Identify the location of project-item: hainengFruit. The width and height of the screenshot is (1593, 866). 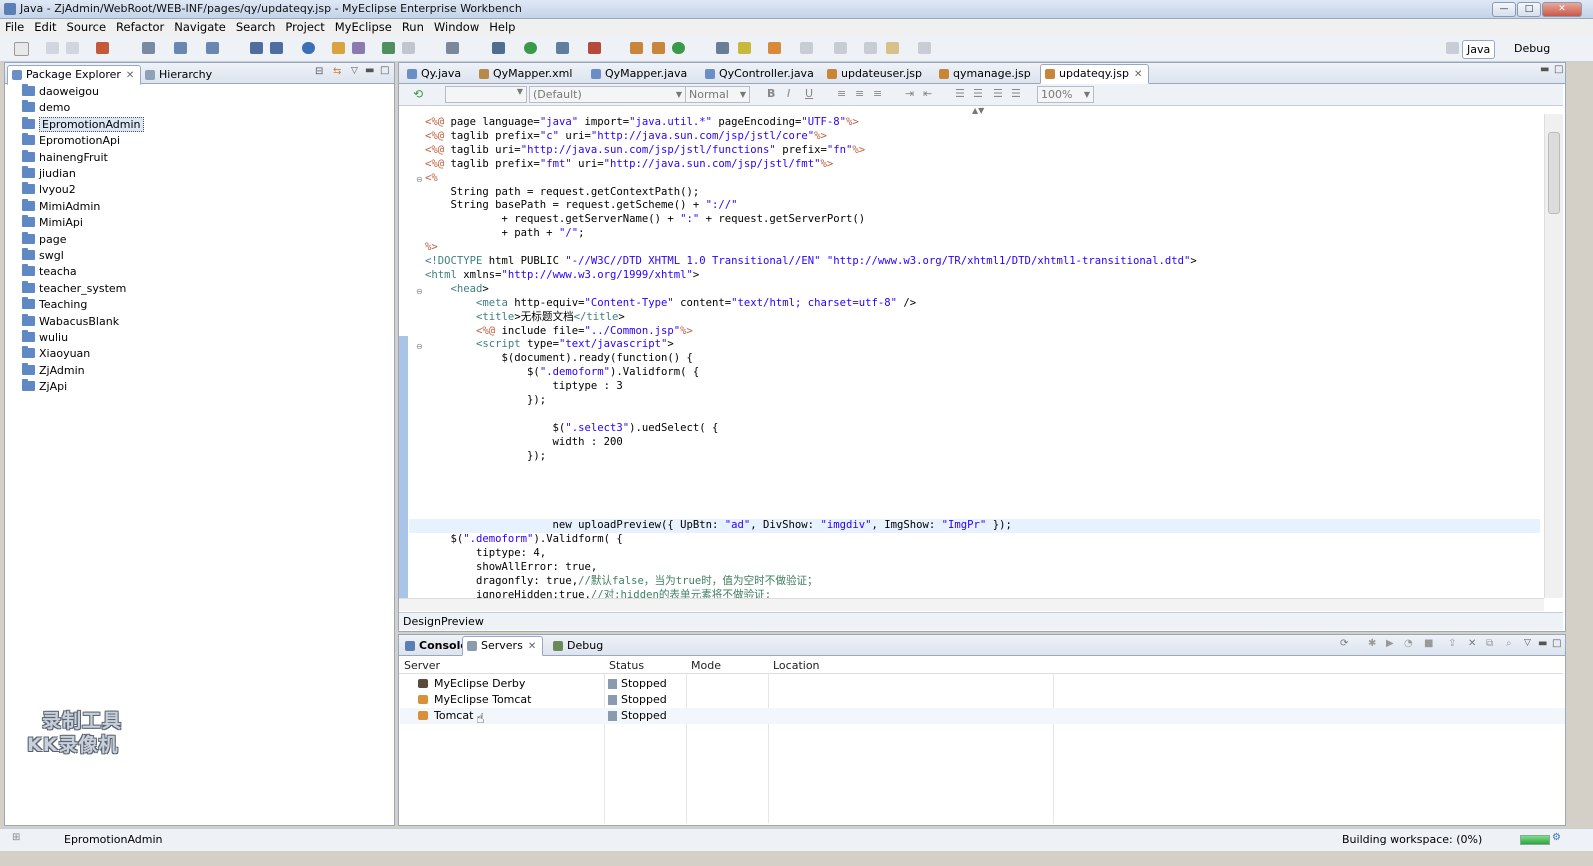
(65, 157).